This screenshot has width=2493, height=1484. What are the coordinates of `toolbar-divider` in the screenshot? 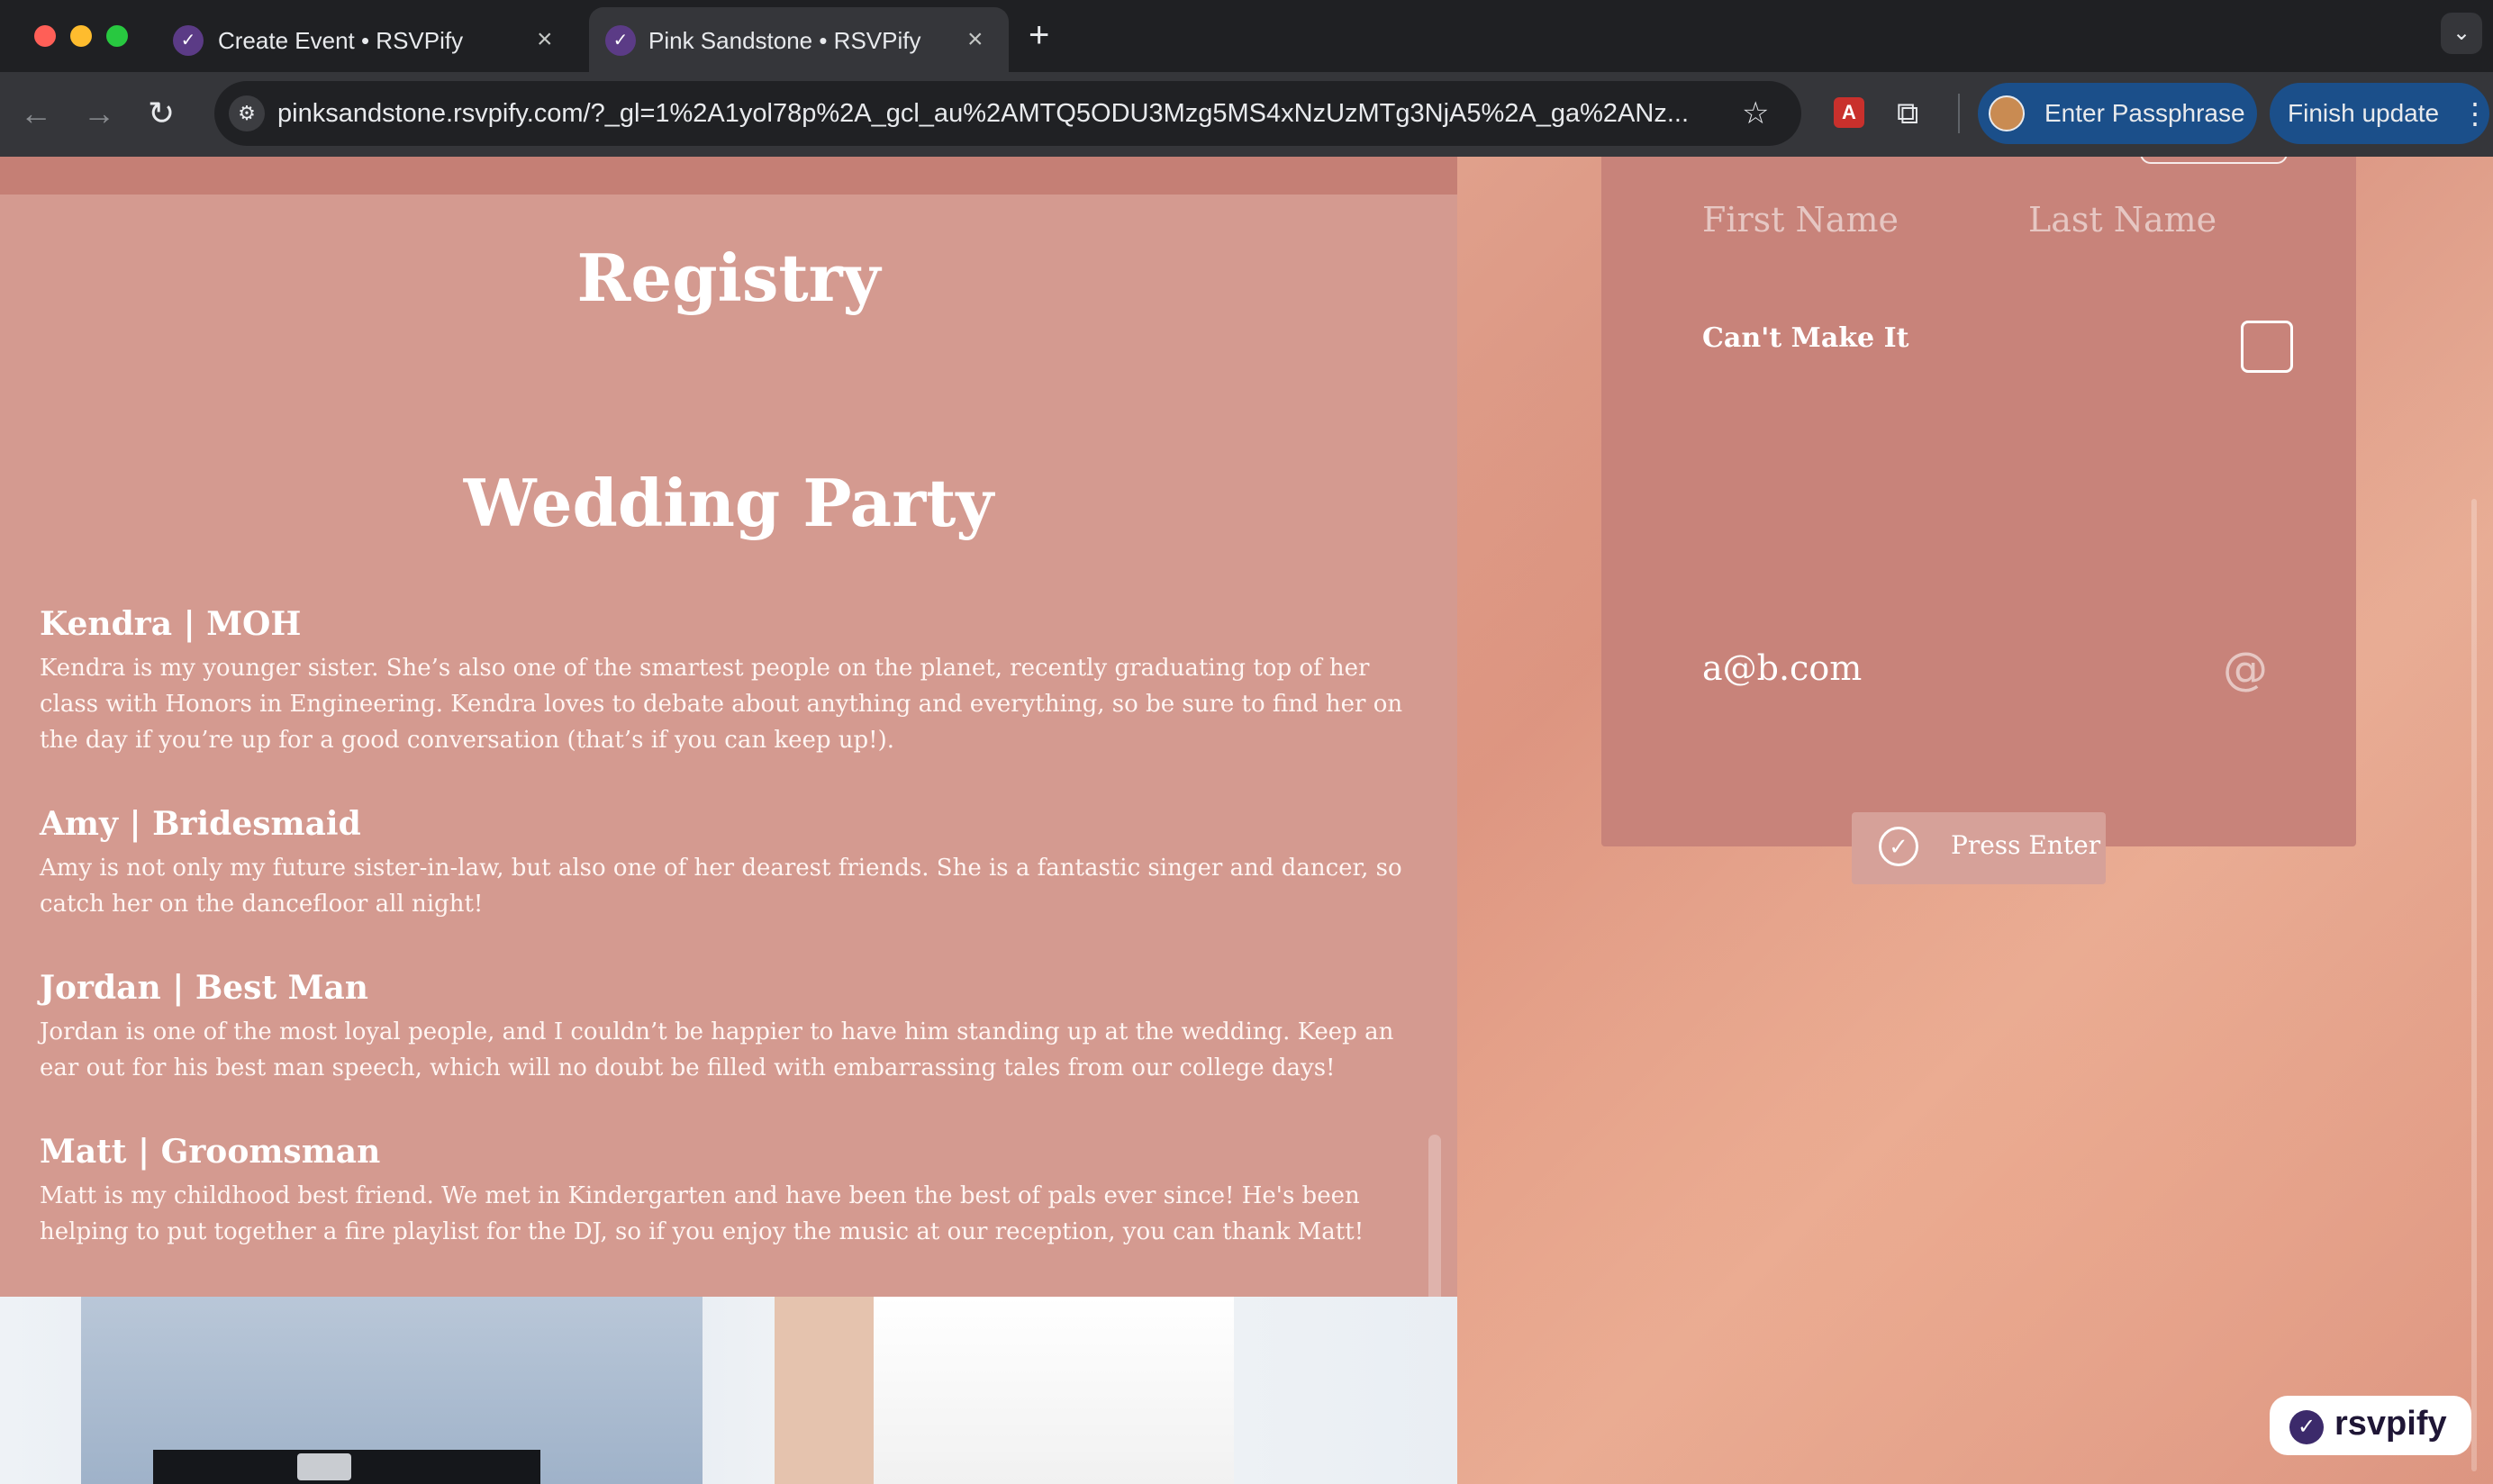 It's located at (1959, 114).